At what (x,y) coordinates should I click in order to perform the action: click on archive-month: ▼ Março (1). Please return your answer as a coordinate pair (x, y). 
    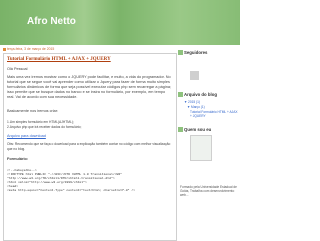
    Looking at the image, I should click on (196, 107).